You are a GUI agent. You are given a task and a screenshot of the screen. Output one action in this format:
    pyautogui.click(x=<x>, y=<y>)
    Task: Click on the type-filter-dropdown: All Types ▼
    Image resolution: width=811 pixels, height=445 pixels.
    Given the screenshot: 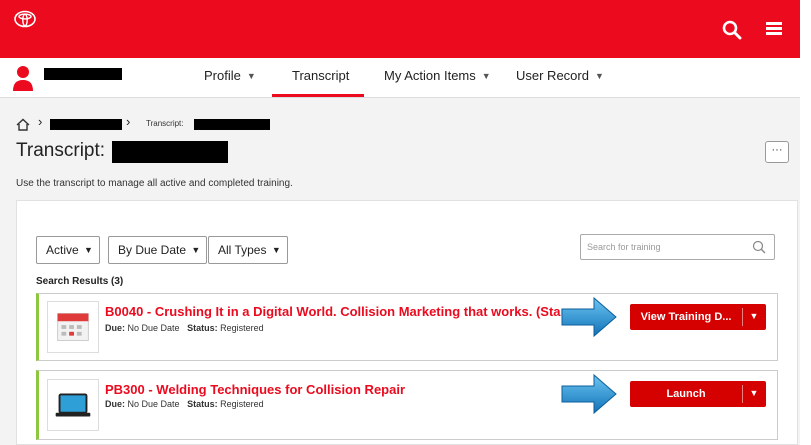 What is the action you would take?
    pyautogui.click(x=248, y=250)
    